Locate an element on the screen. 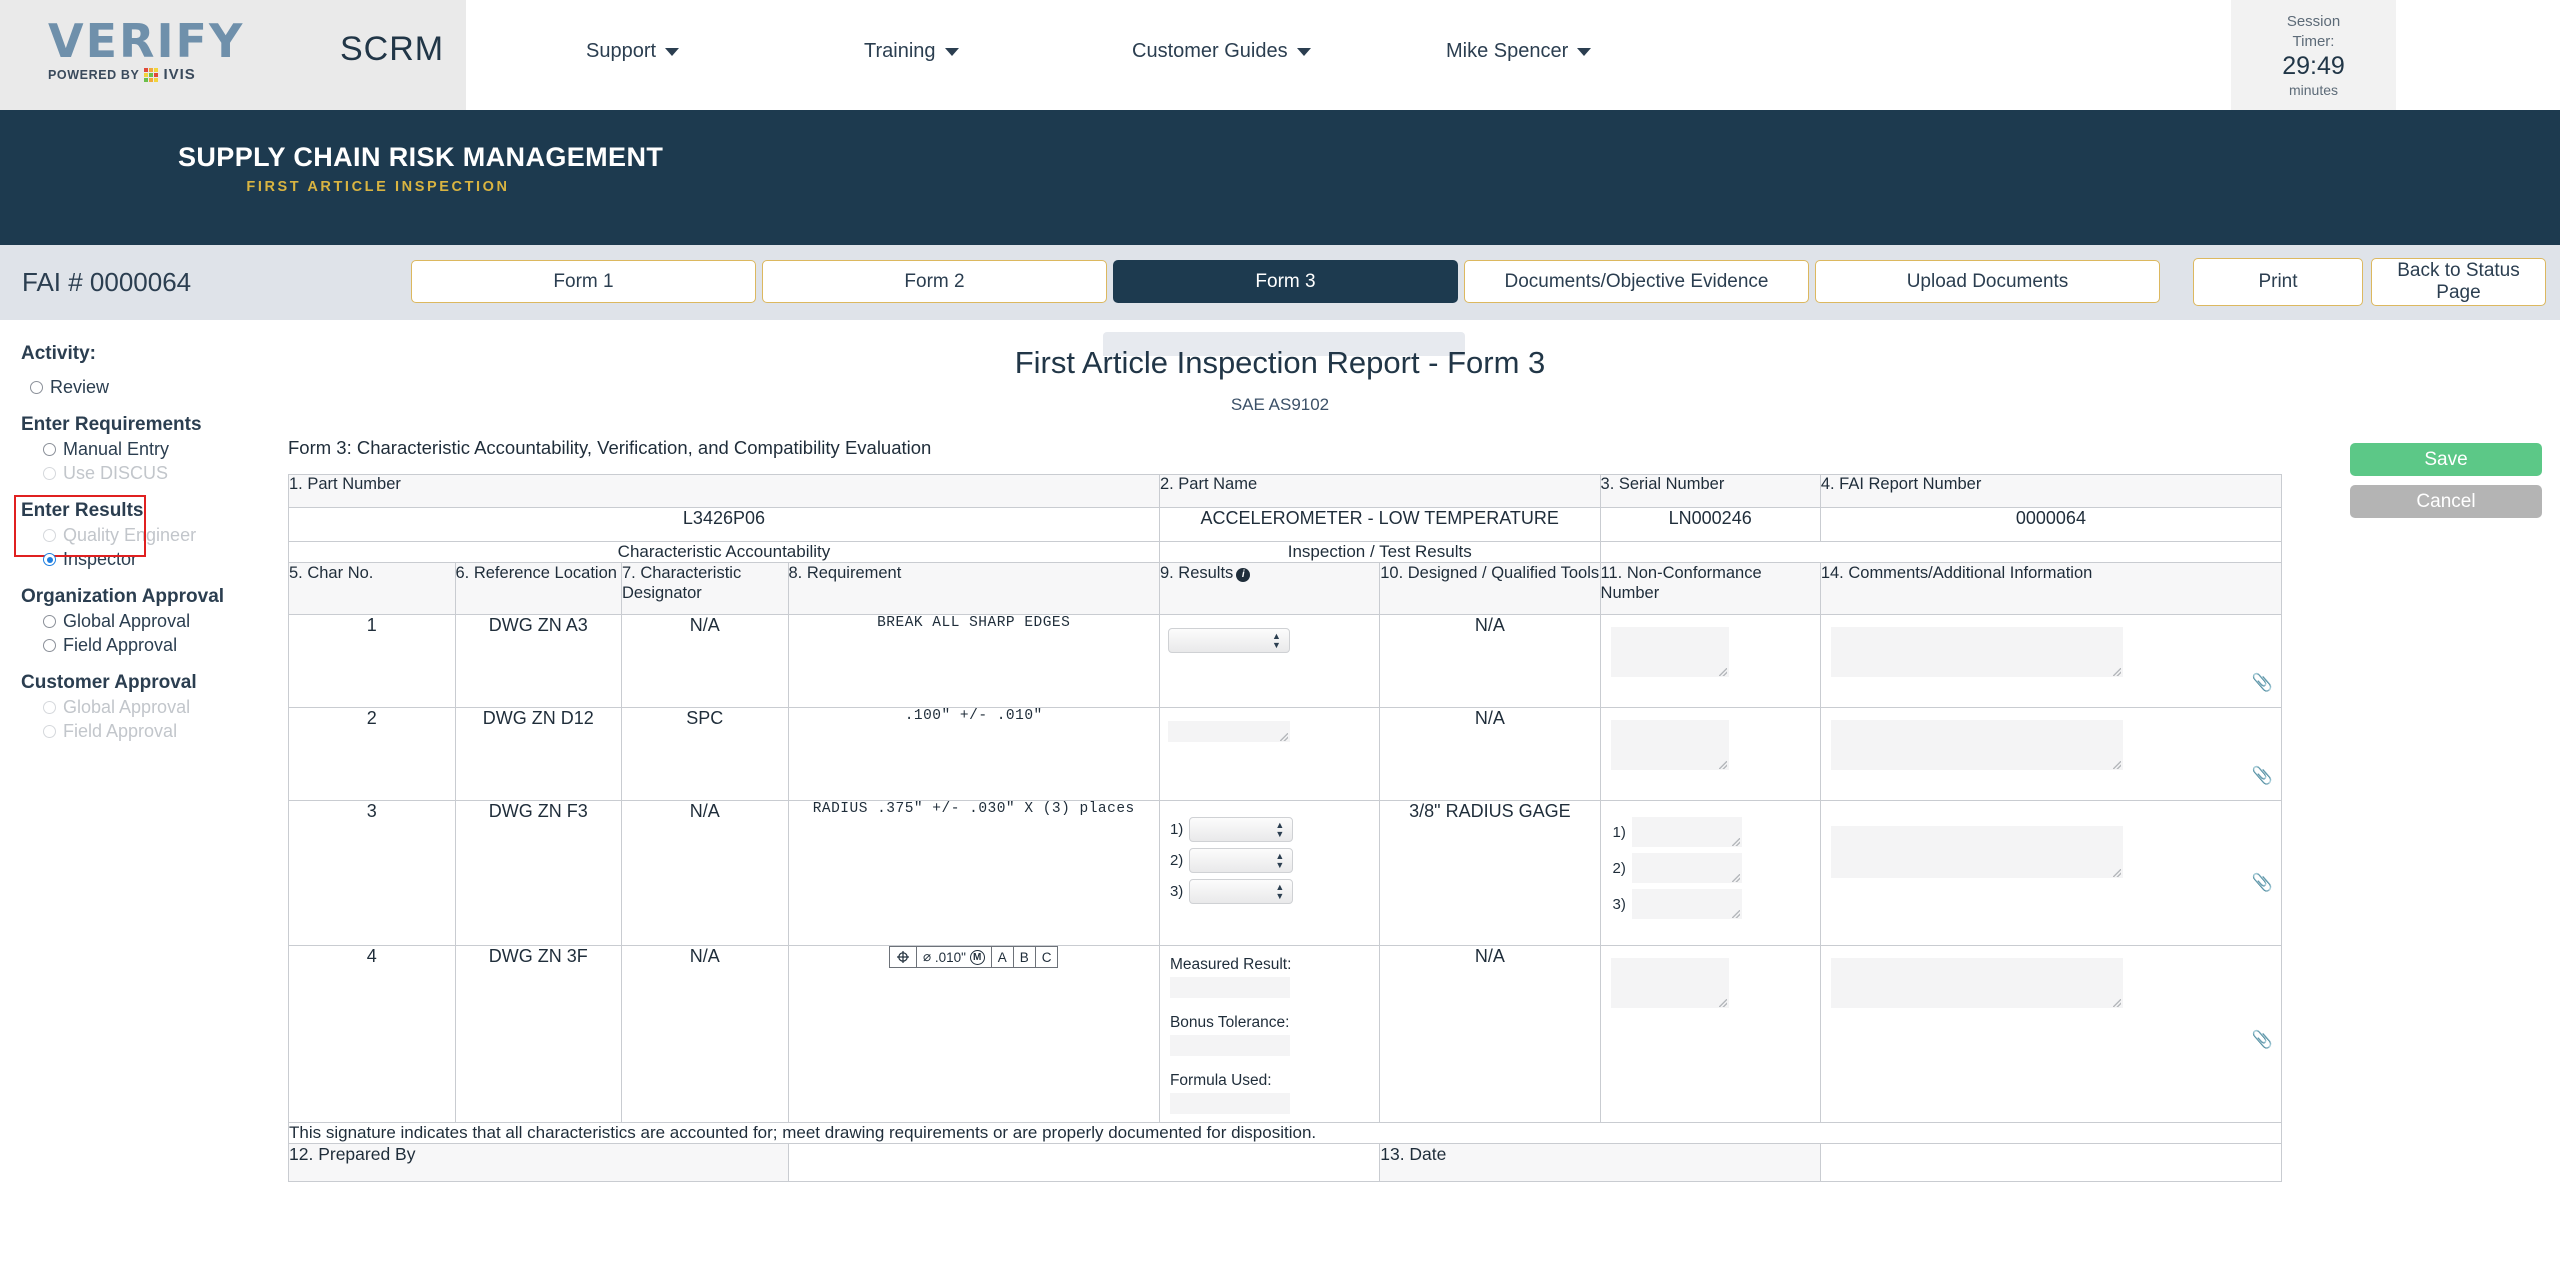 This screenshot has width=2560, height=1262. radio-manual-entry: Manual Entry is located at coordinates (153, 449).